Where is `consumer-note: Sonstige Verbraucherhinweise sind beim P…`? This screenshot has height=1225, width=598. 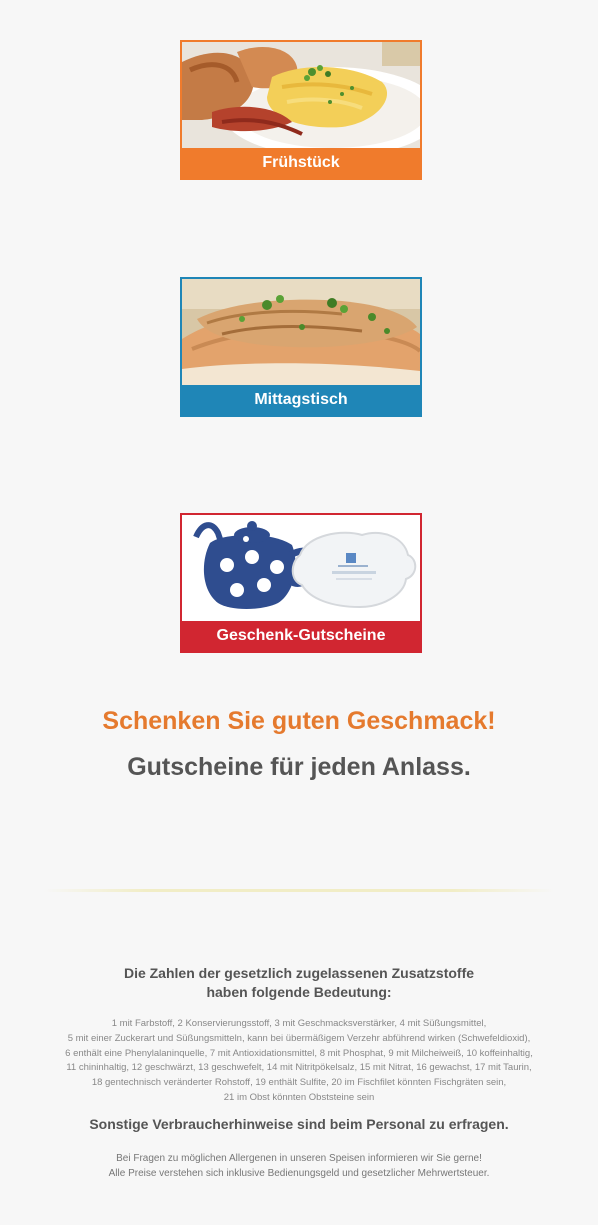
consumer-note: Sonstige Verbraucherhinweise sind beim P… is located at coordinates (299, 1124).